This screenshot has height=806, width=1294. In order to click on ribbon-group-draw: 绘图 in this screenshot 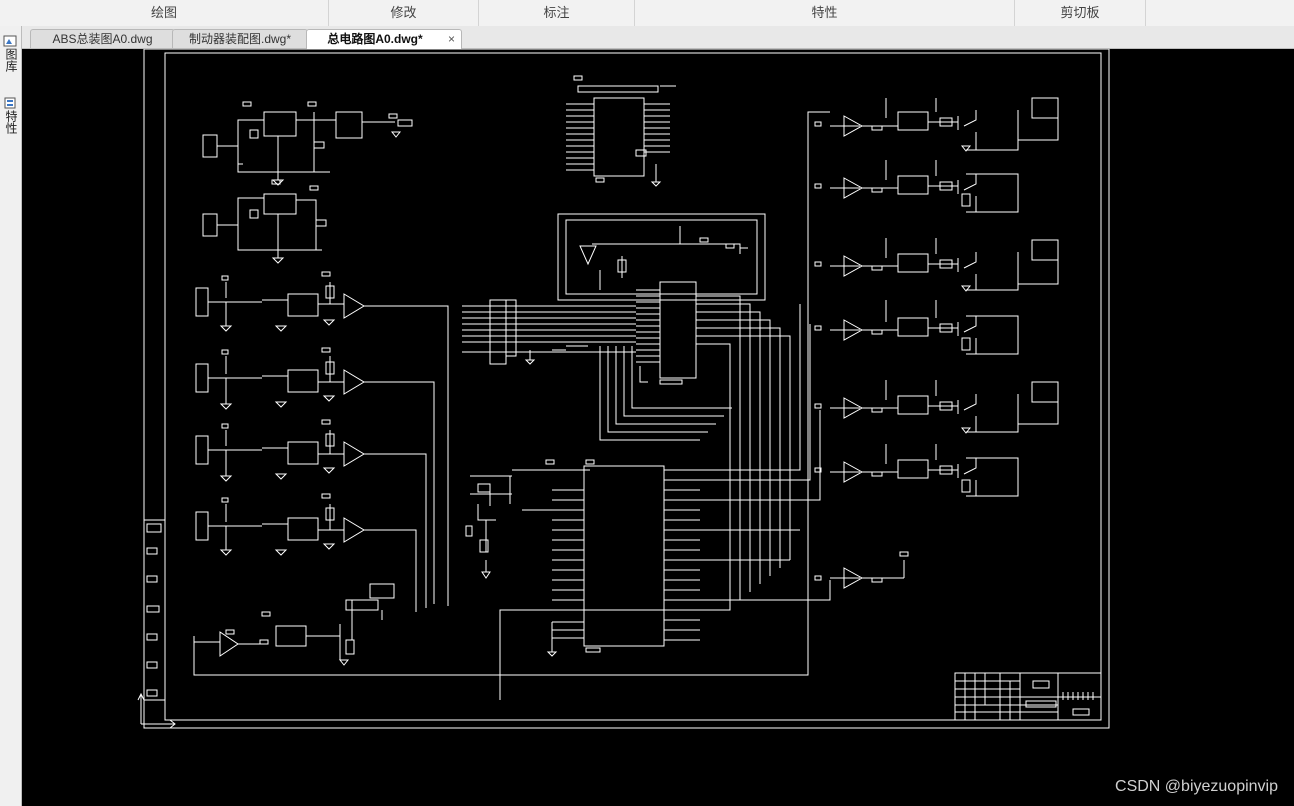, I will do `click(164, 13)`.